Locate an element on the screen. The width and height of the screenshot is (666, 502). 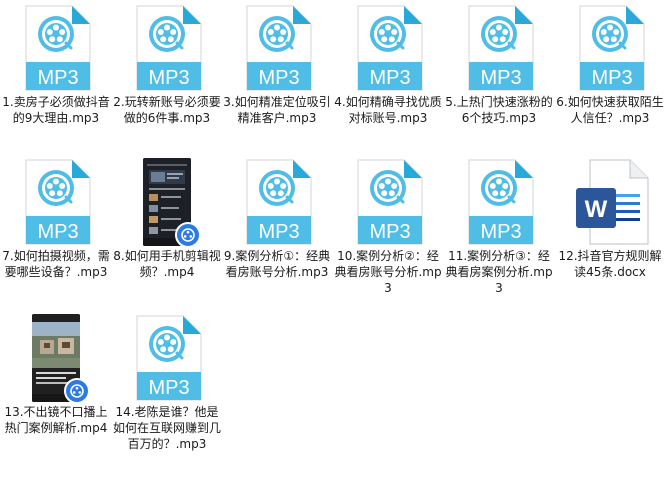
file-item-9: MP3 9.案例分析①：经典看房账号分析.mp3 is located at coordinates (277, 219).